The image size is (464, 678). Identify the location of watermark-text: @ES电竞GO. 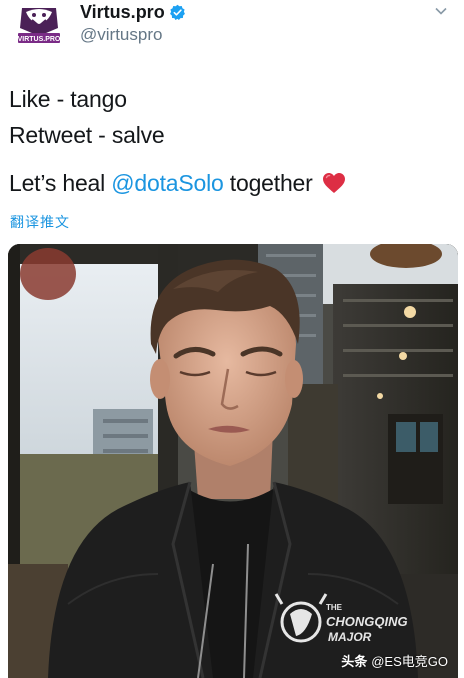
(409, 661).